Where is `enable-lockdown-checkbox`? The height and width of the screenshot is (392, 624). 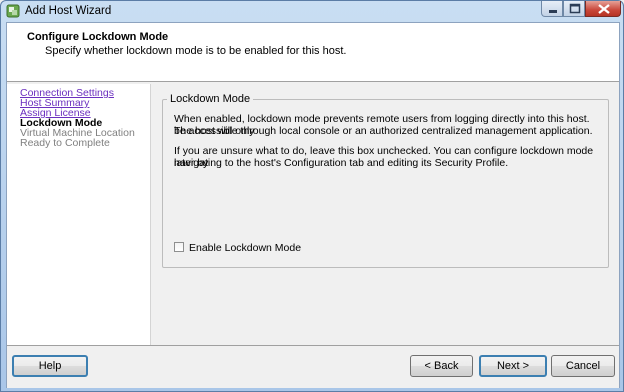 enable-lockdown-checkbox is located at coordinates (179, 247).